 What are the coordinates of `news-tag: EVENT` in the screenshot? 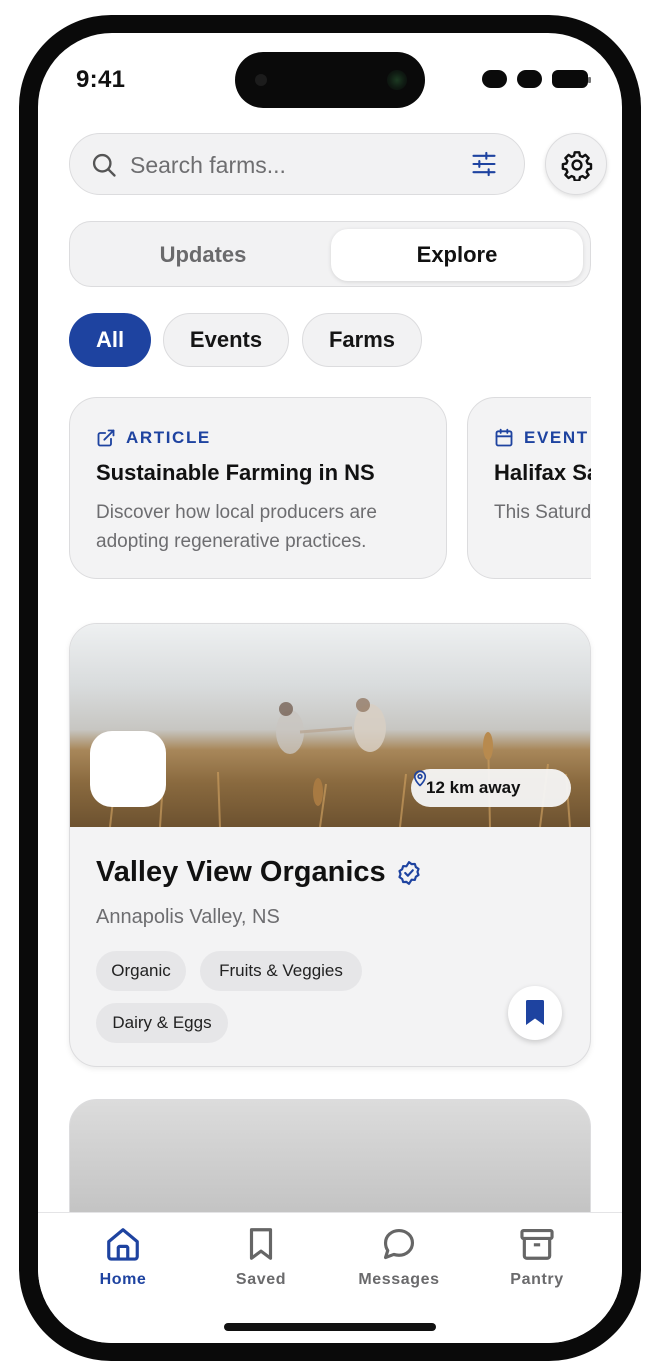 It's located at (541, 438).